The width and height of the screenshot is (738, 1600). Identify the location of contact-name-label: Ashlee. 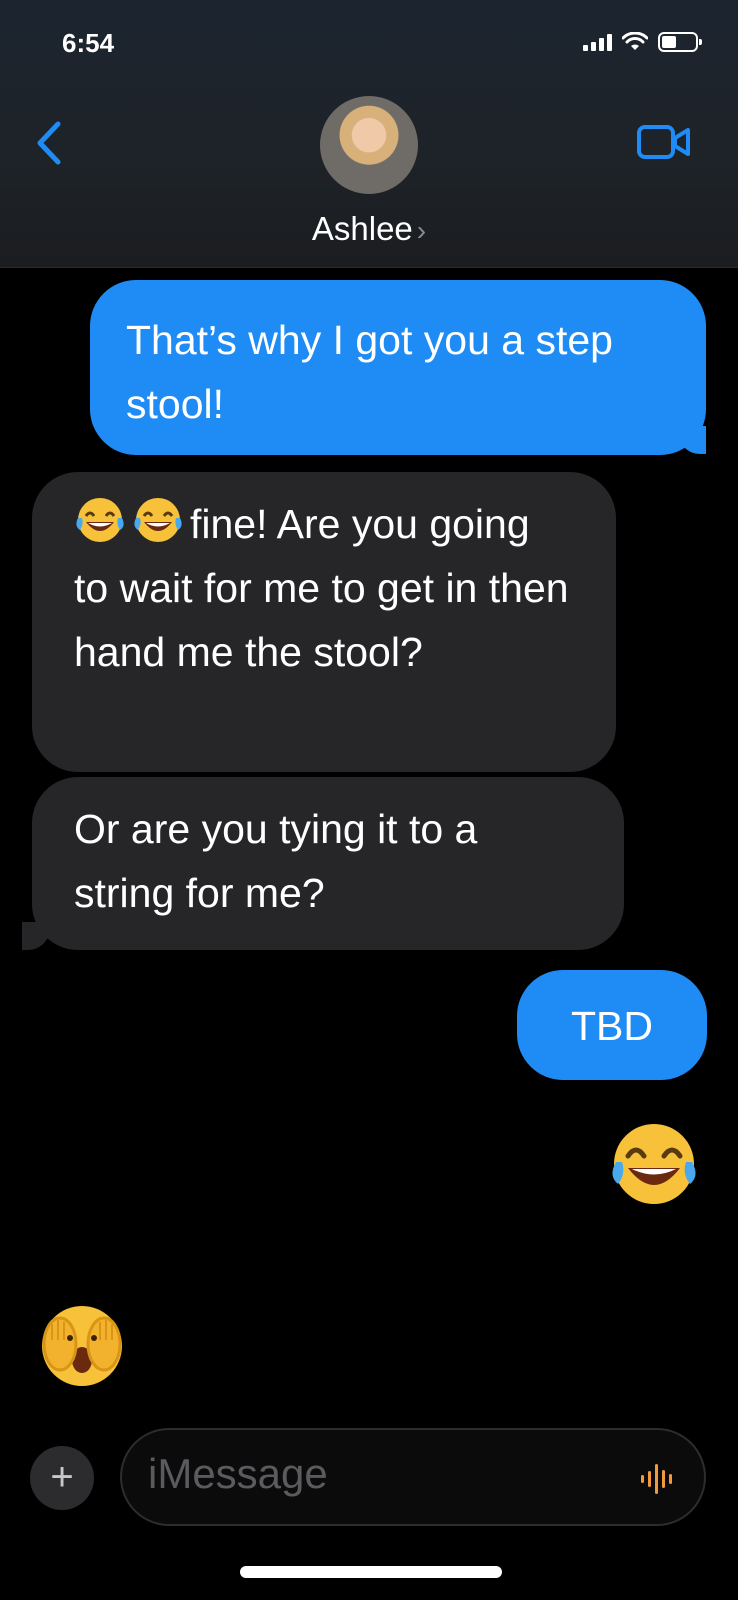
(362, 228).